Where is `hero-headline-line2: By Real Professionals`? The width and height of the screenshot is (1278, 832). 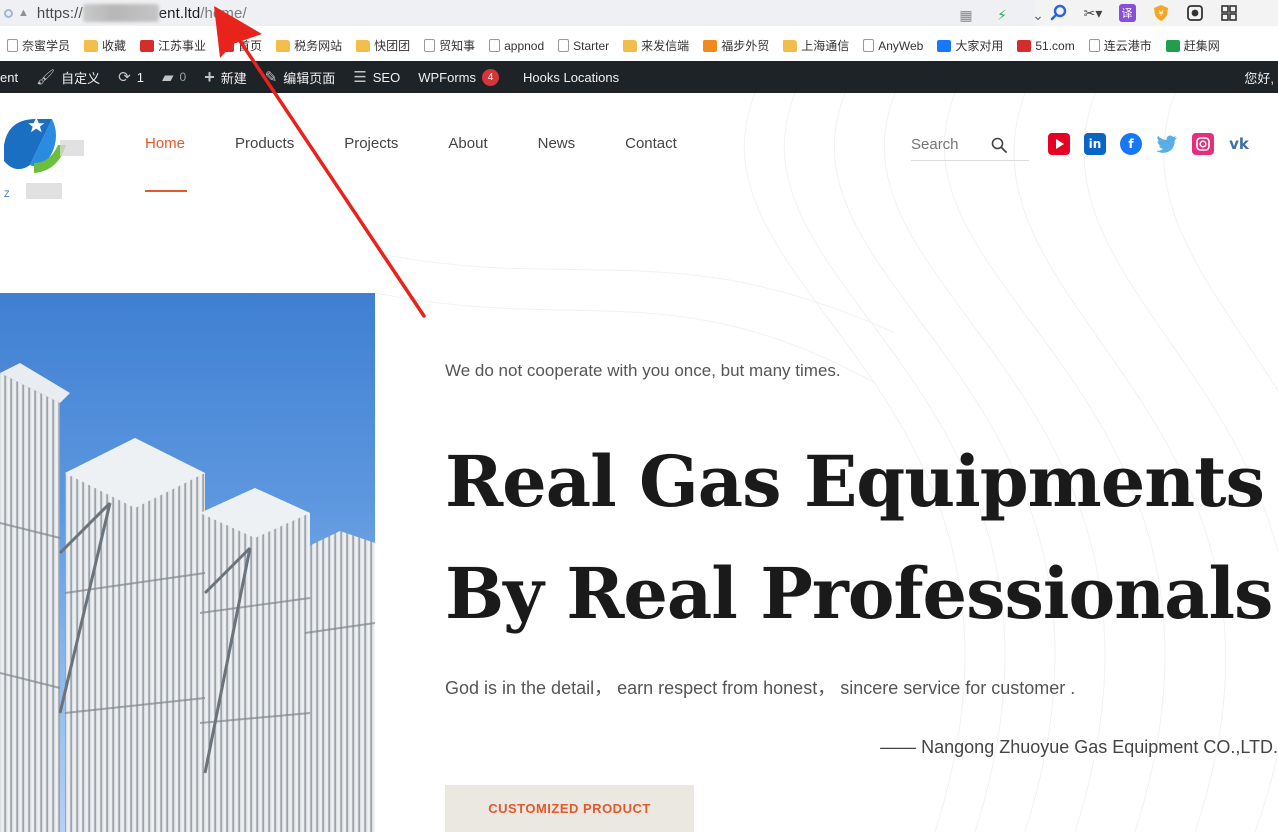
hero-headline-line2: By Real Professionals is located at coordinates (859, 593).